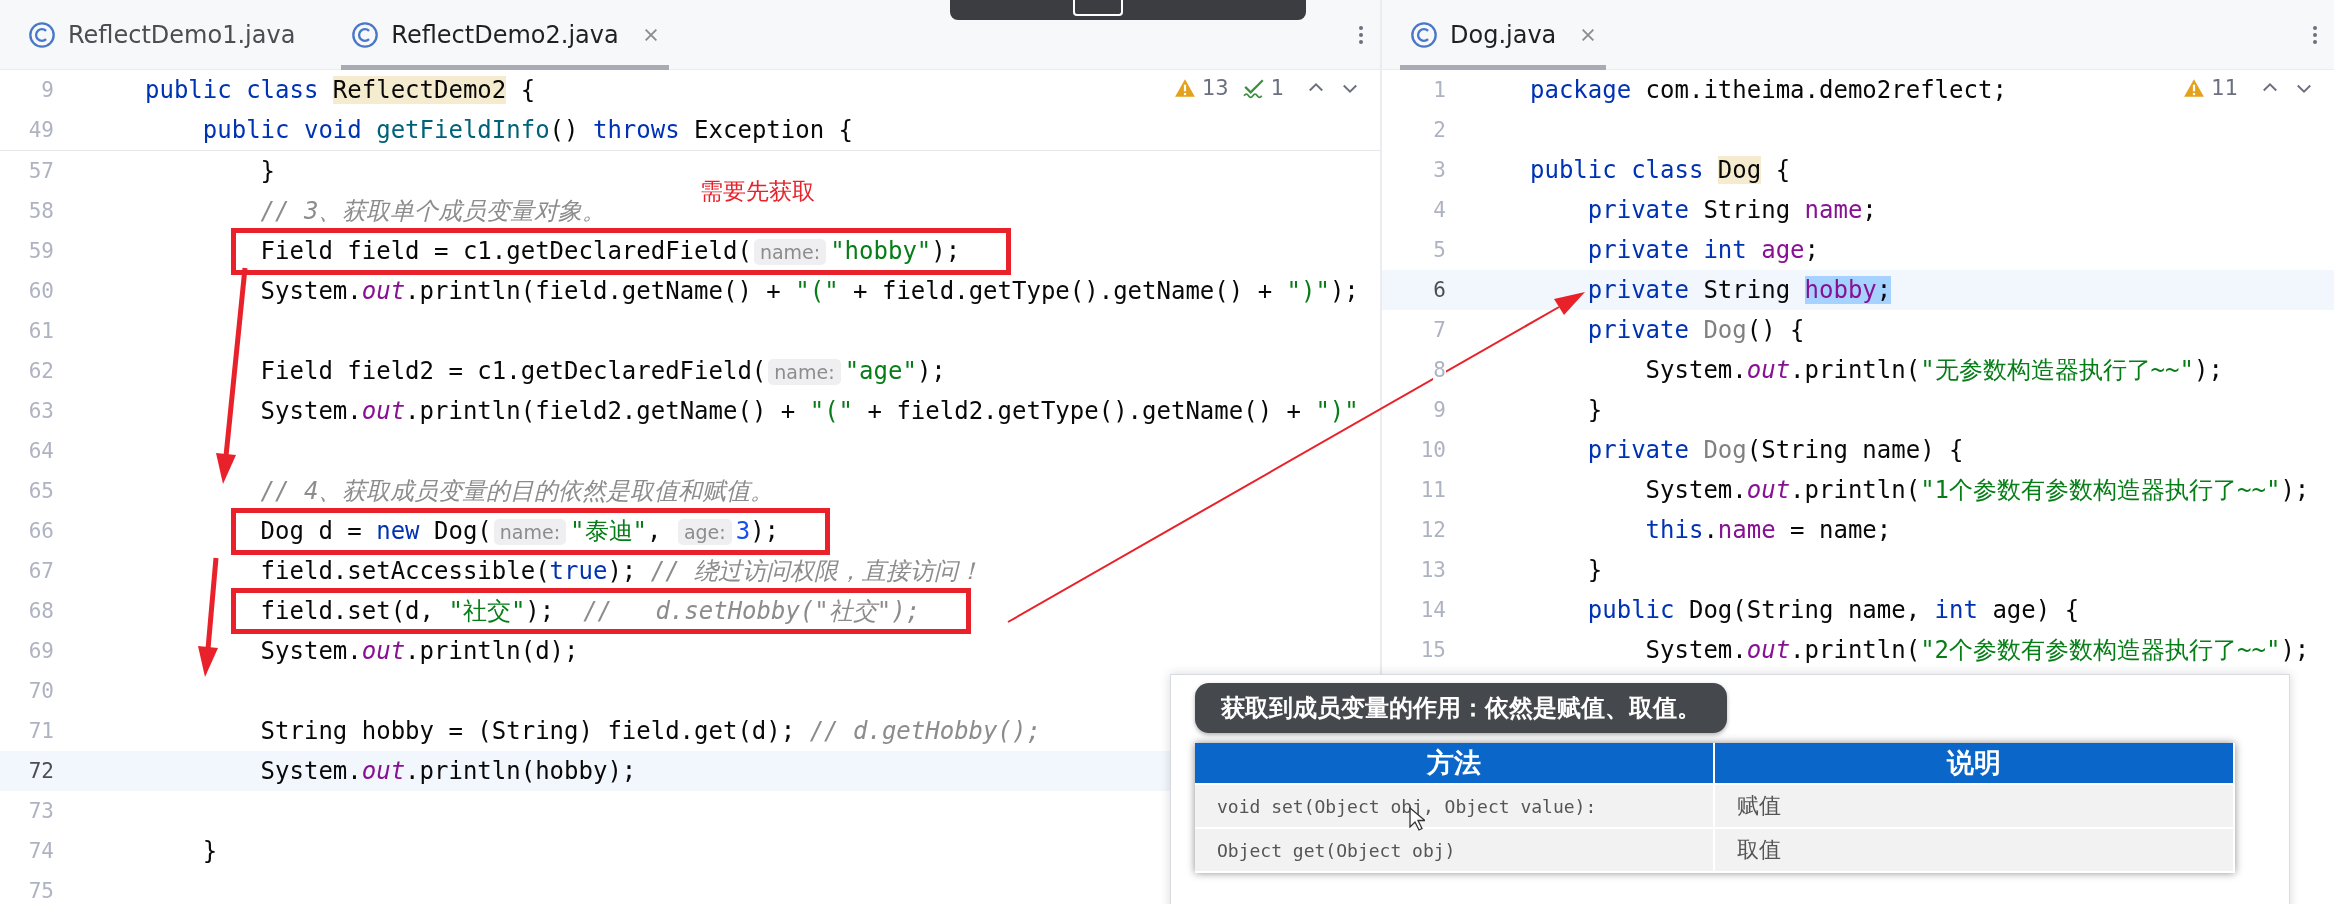 This screenshot has height=904, width=2334. I want to click on code-line: String hobby = (String) field.get(d); // d.getHobby();, so click(650, 731).